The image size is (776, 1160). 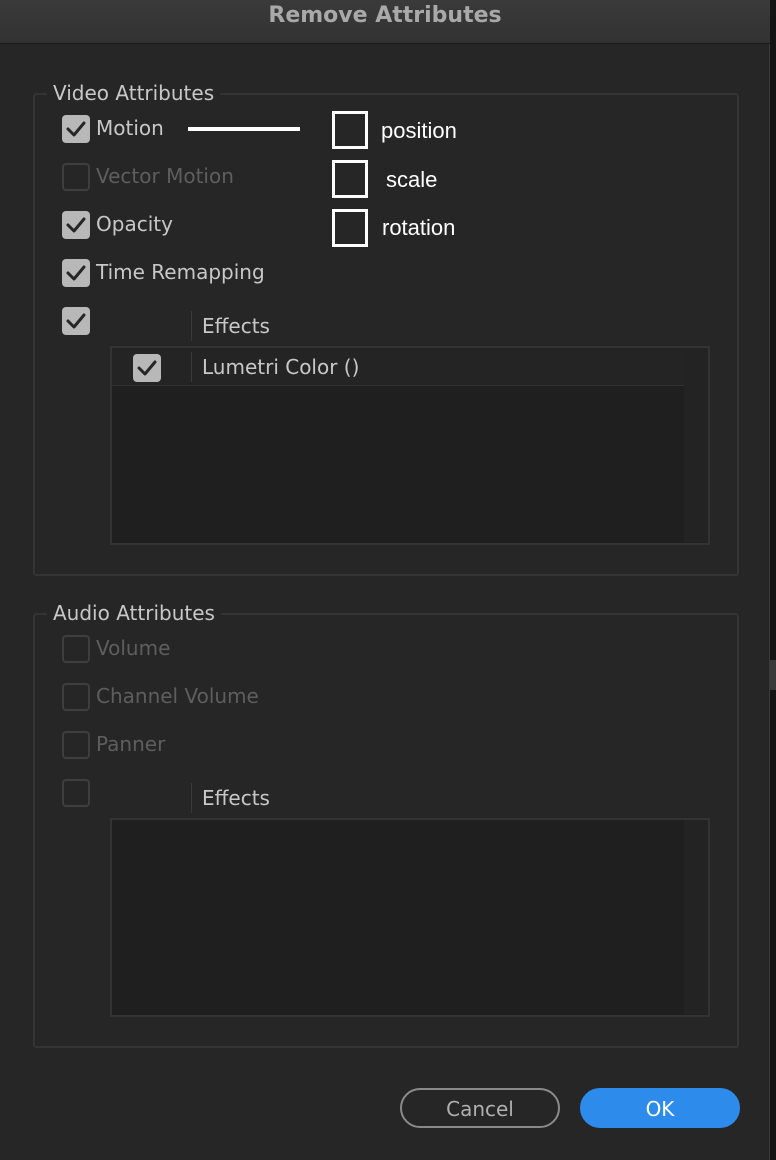 I want to click on video-effects-header: Effects, so click(x=236, y=326).